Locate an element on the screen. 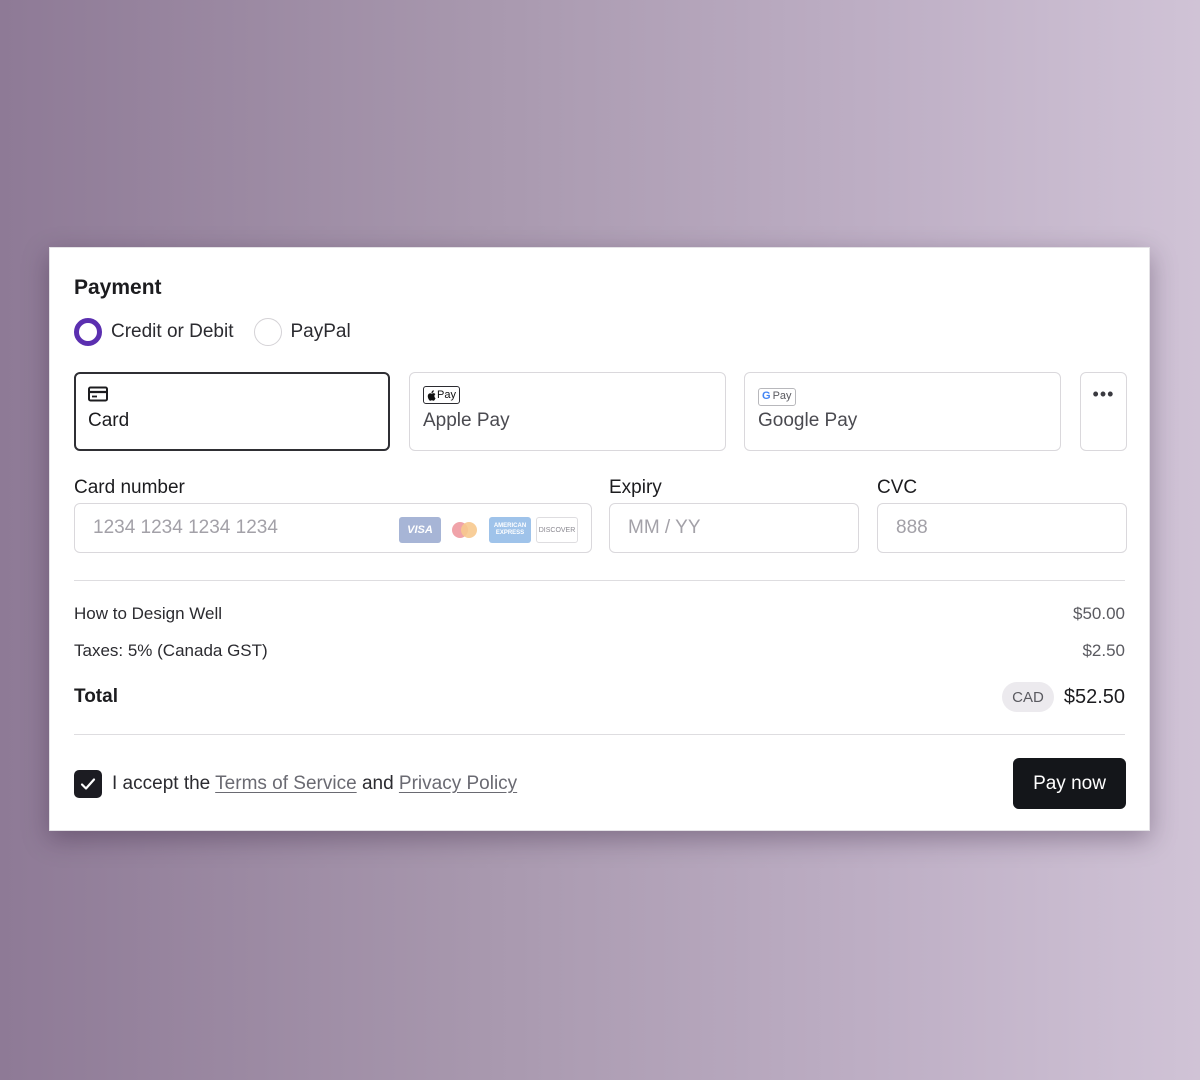 The height and width of the screenshot is (1080, 1200). radio-label: PayPal is located at coordinates (320, 331).